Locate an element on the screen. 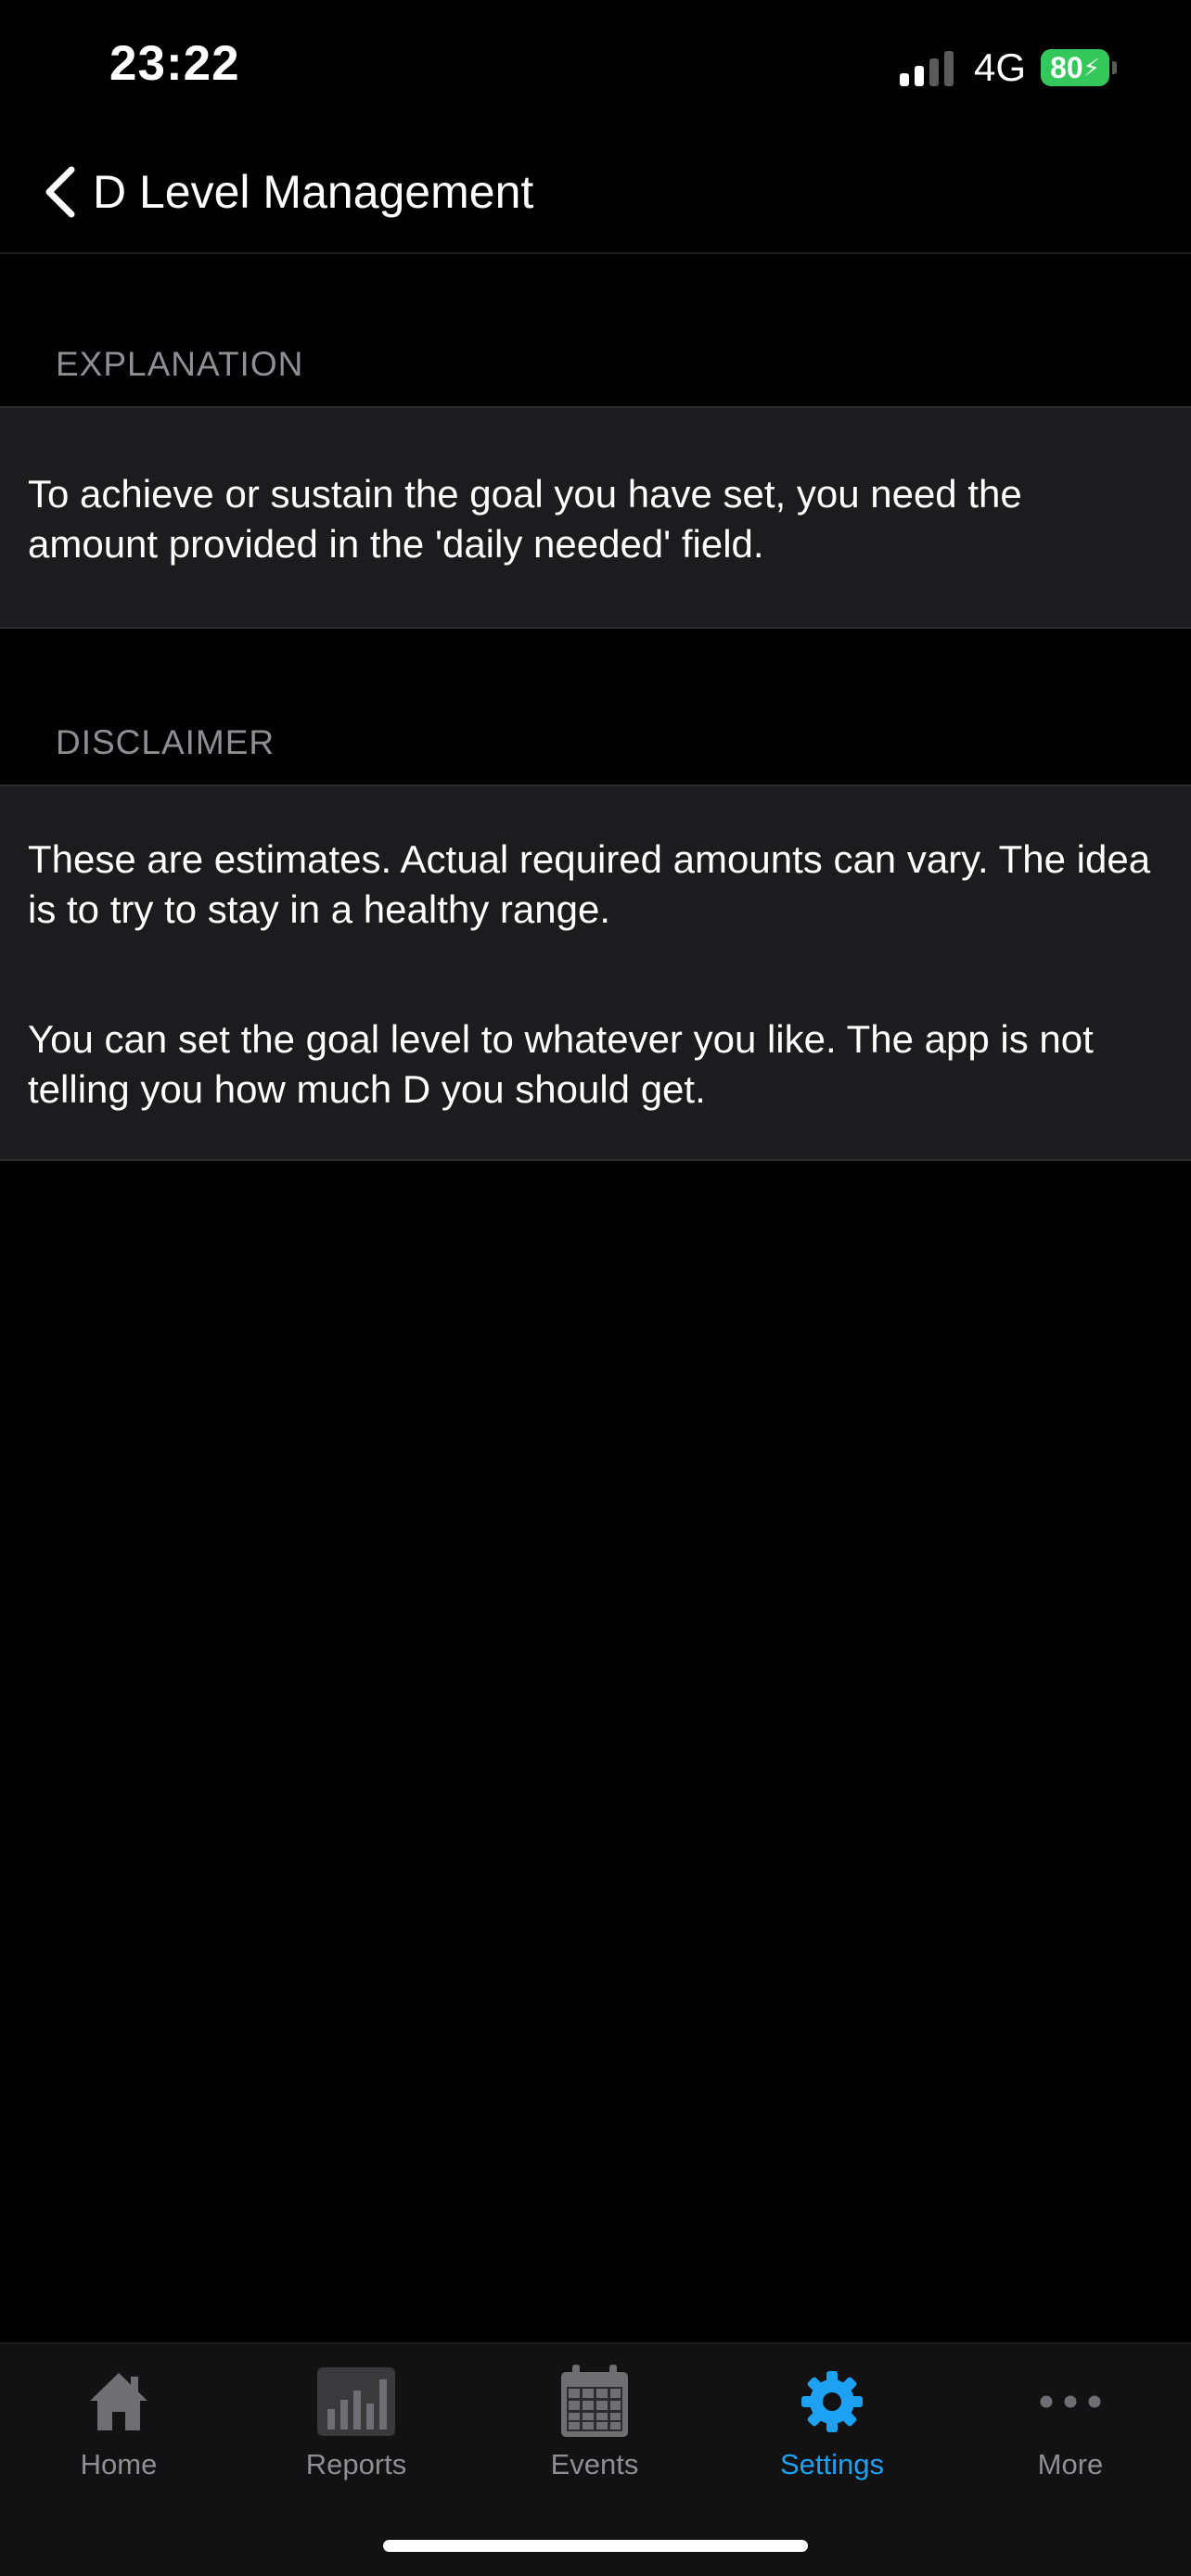 The height and width of the screenshot is (2576, 1191). page-title: D Level Management is located at coordinates (313, 192).